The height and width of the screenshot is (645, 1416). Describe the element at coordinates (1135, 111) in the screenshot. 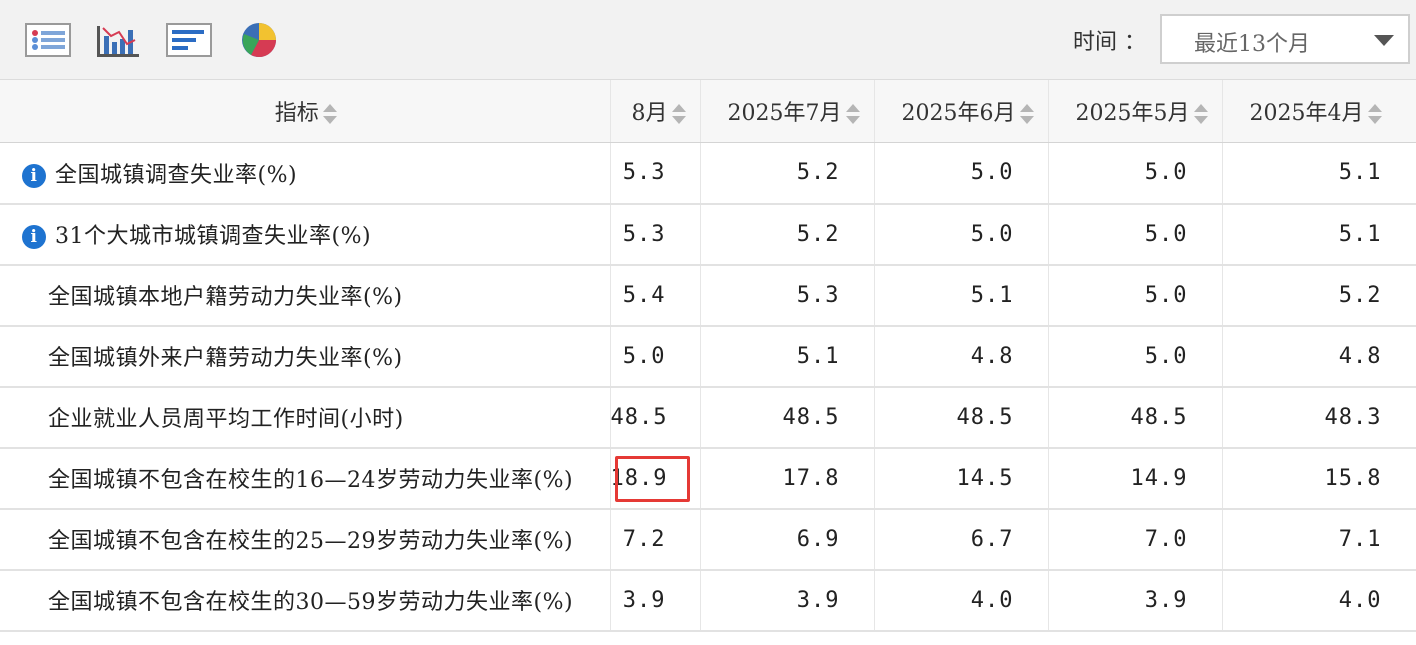

I see `header-col-4: 2025年5月` at that location.